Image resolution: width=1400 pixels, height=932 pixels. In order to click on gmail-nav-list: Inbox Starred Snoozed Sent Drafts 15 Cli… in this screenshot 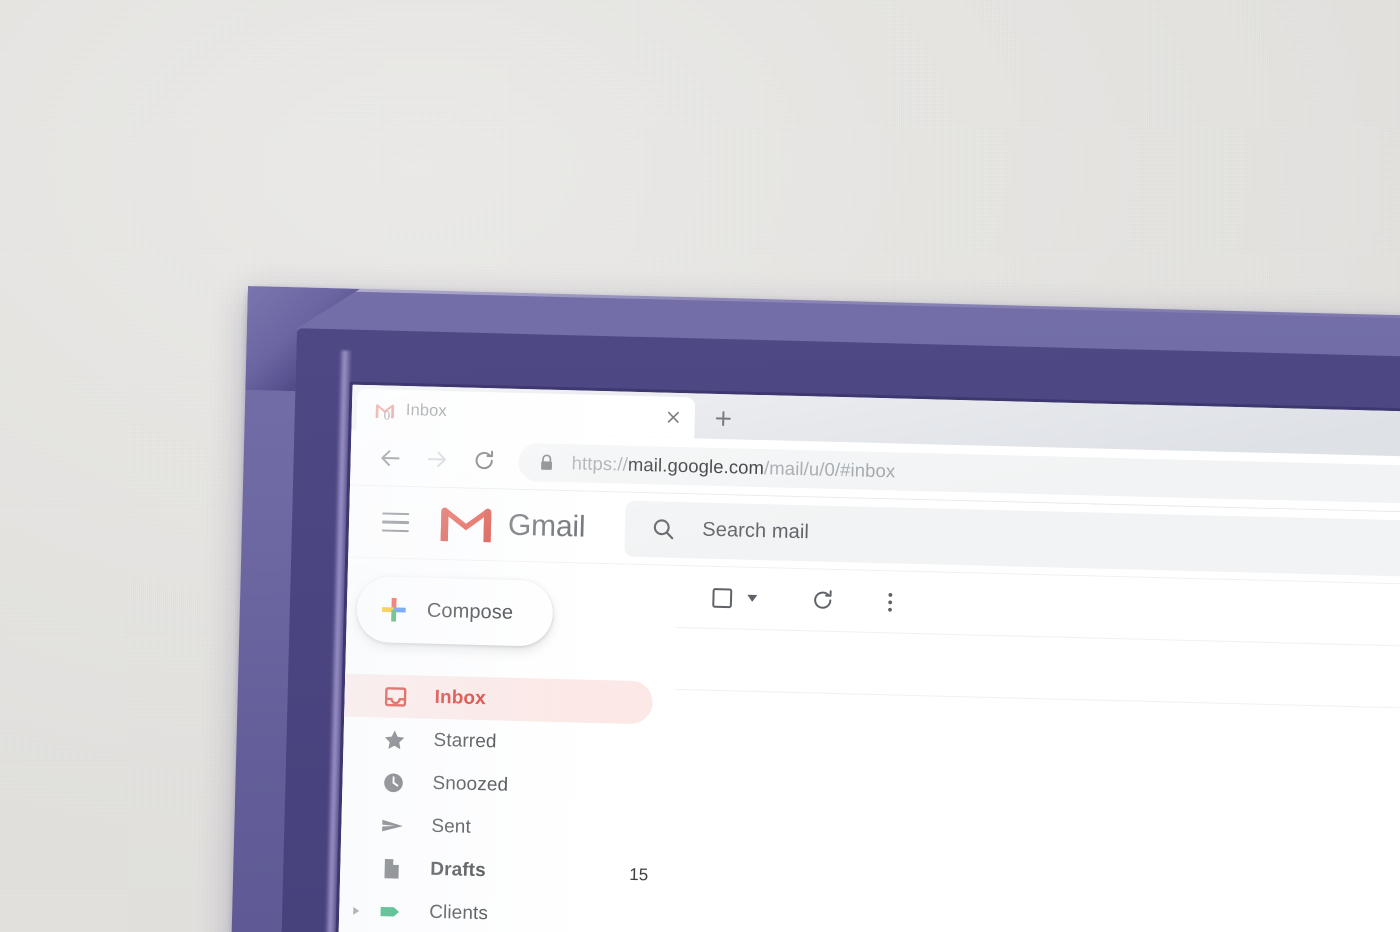, I will do `click(507, 802)`.